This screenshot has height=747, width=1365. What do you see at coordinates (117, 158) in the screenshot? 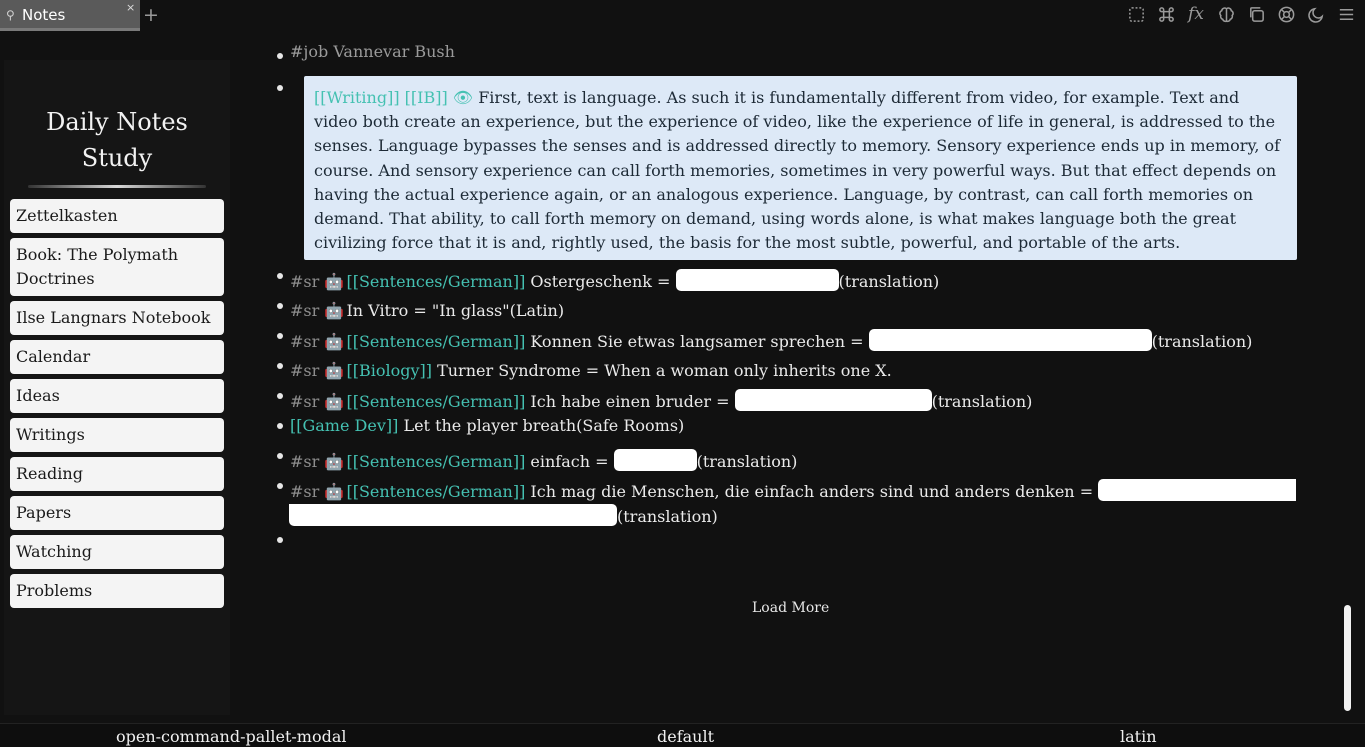
I see `sidebar-title-line2: Study` at bounding box center [117, 158].